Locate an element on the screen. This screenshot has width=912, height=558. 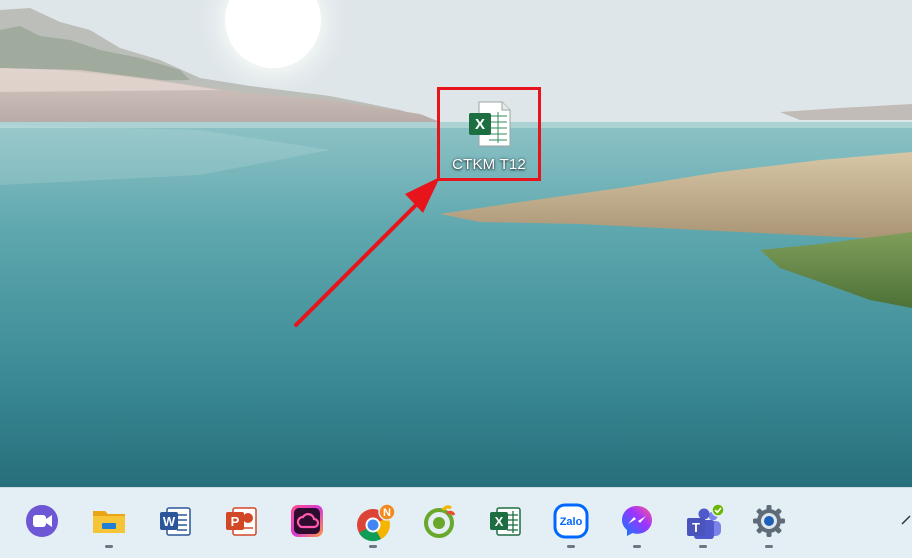
excel-file-letter: X is located at coordinates (480, 124).